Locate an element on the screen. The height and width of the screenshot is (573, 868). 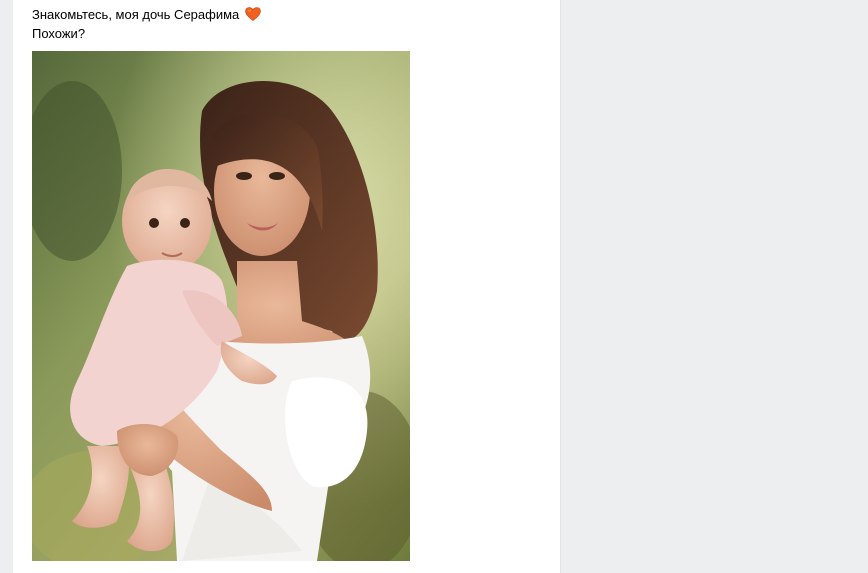
post-text-line-2: Похожи? is located at coordinates (59, 33).